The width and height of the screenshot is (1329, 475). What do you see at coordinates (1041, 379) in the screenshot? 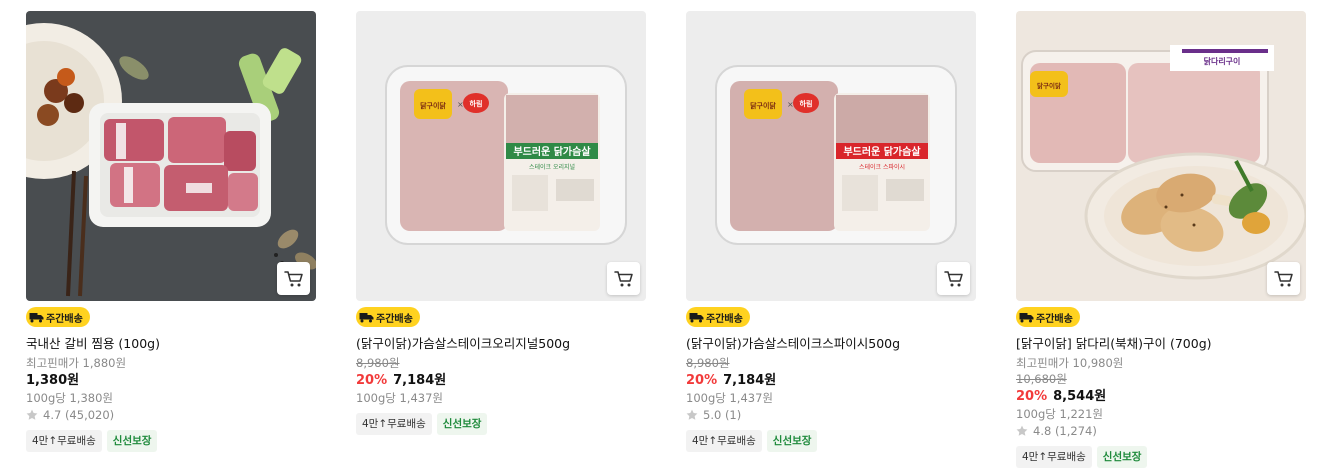
I see `original-price: 10,680원` at bounding box center [1041, 379].